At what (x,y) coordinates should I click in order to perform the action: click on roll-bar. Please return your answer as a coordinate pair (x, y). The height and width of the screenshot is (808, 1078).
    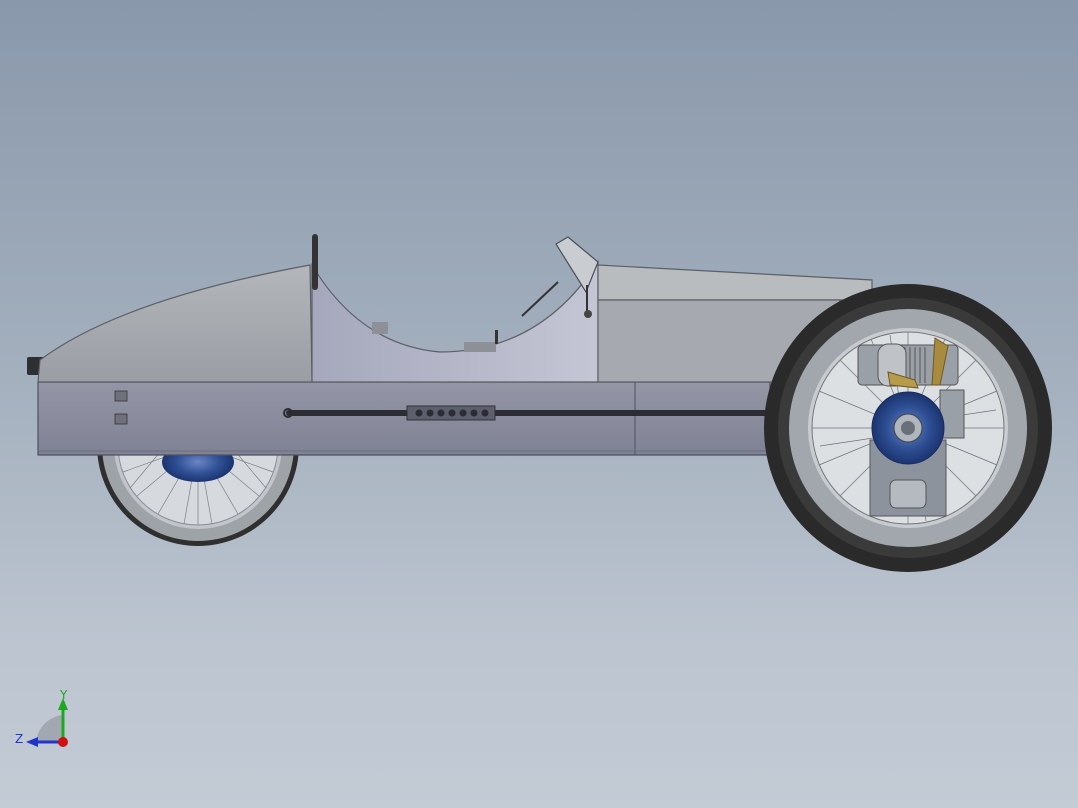
    Looking at the image, I should click on (315, 262).